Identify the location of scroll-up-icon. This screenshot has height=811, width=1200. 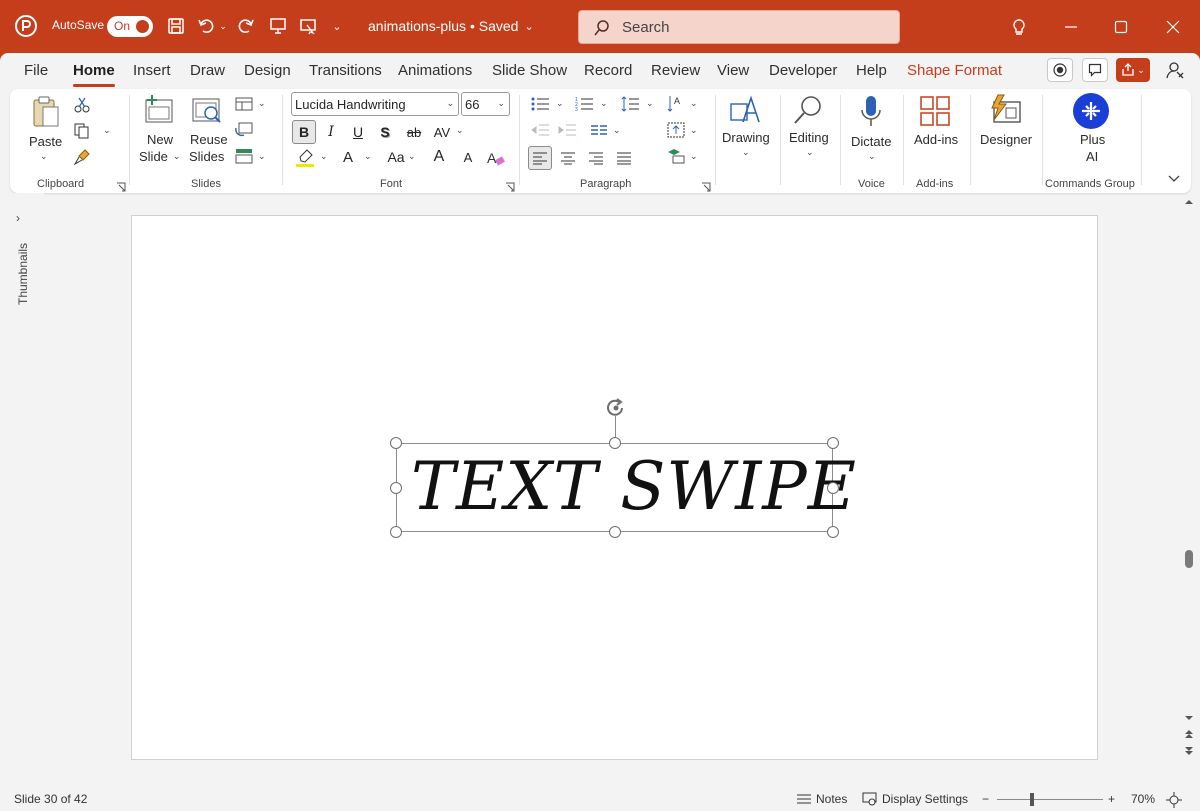
(1189, 202).